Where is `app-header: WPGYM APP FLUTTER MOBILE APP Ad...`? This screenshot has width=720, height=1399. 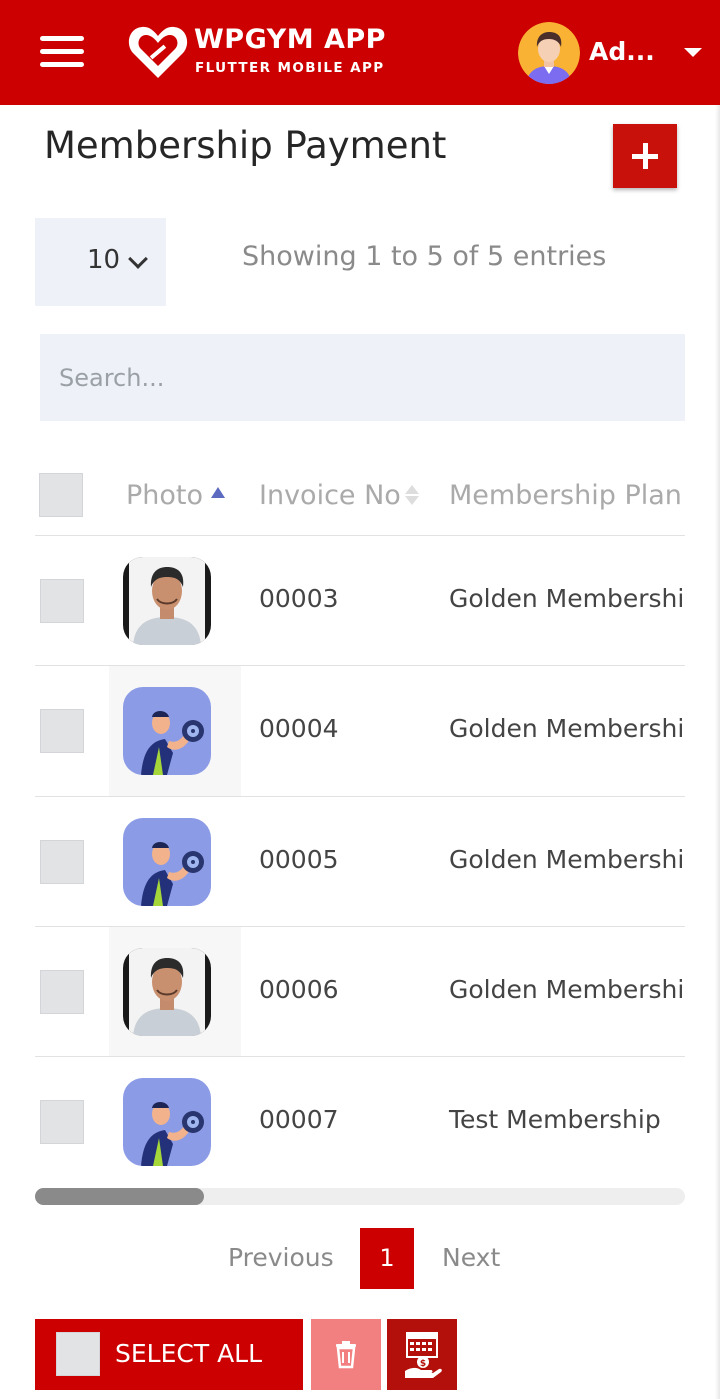
app-header: WPGYM APP FLUTTER MOBILE APP Ad... is located at coordinates (360, 52).